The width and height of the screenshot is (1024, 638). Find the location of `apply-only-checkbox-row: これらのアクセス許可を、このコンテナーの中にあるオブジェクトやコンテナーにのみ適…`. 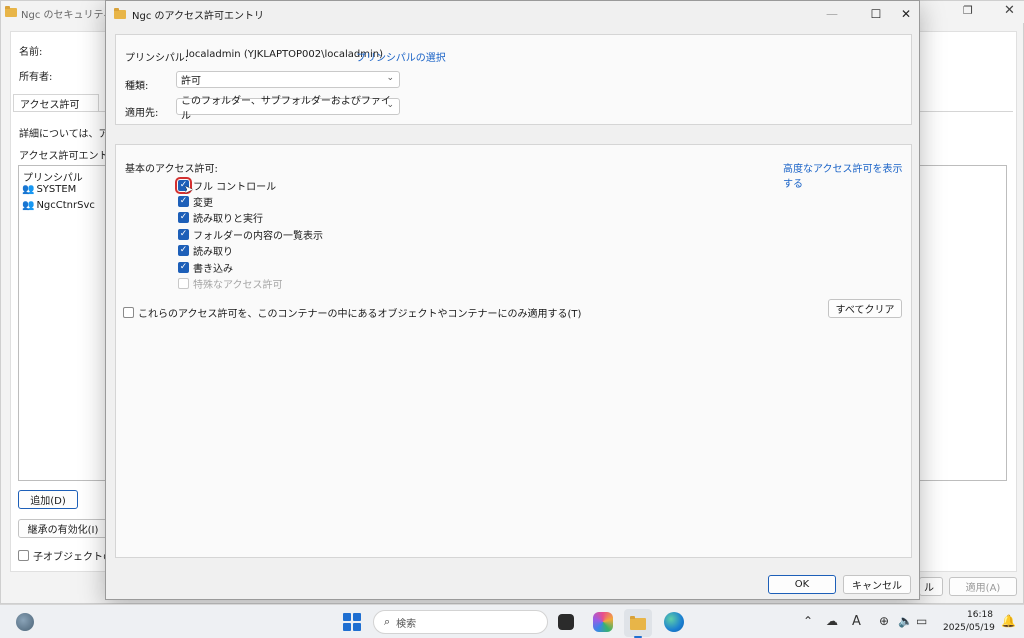

apply-only-checkbox-row: これらのアクセス許可を、このコンテナーの中にあるオブジェクトやコンテナーにのみ適… is located at coordinates (352, 312).